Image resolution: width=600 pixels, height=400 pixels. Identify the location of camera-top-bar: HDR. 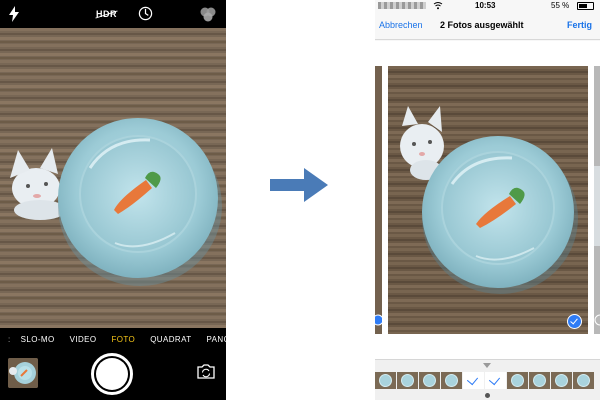
(113, 14).